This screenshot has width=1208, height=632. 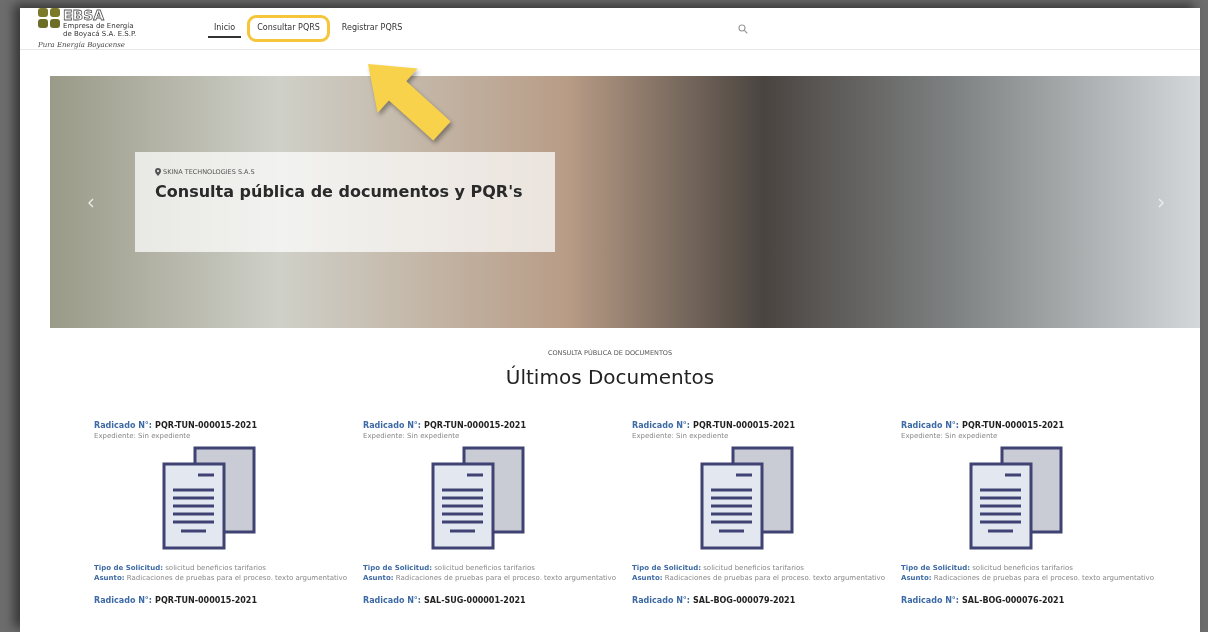 What do you see at coordinates (225, 28) in the screenshot?
I see `nav-tab: Inicio` at bounding box center [225, 28].